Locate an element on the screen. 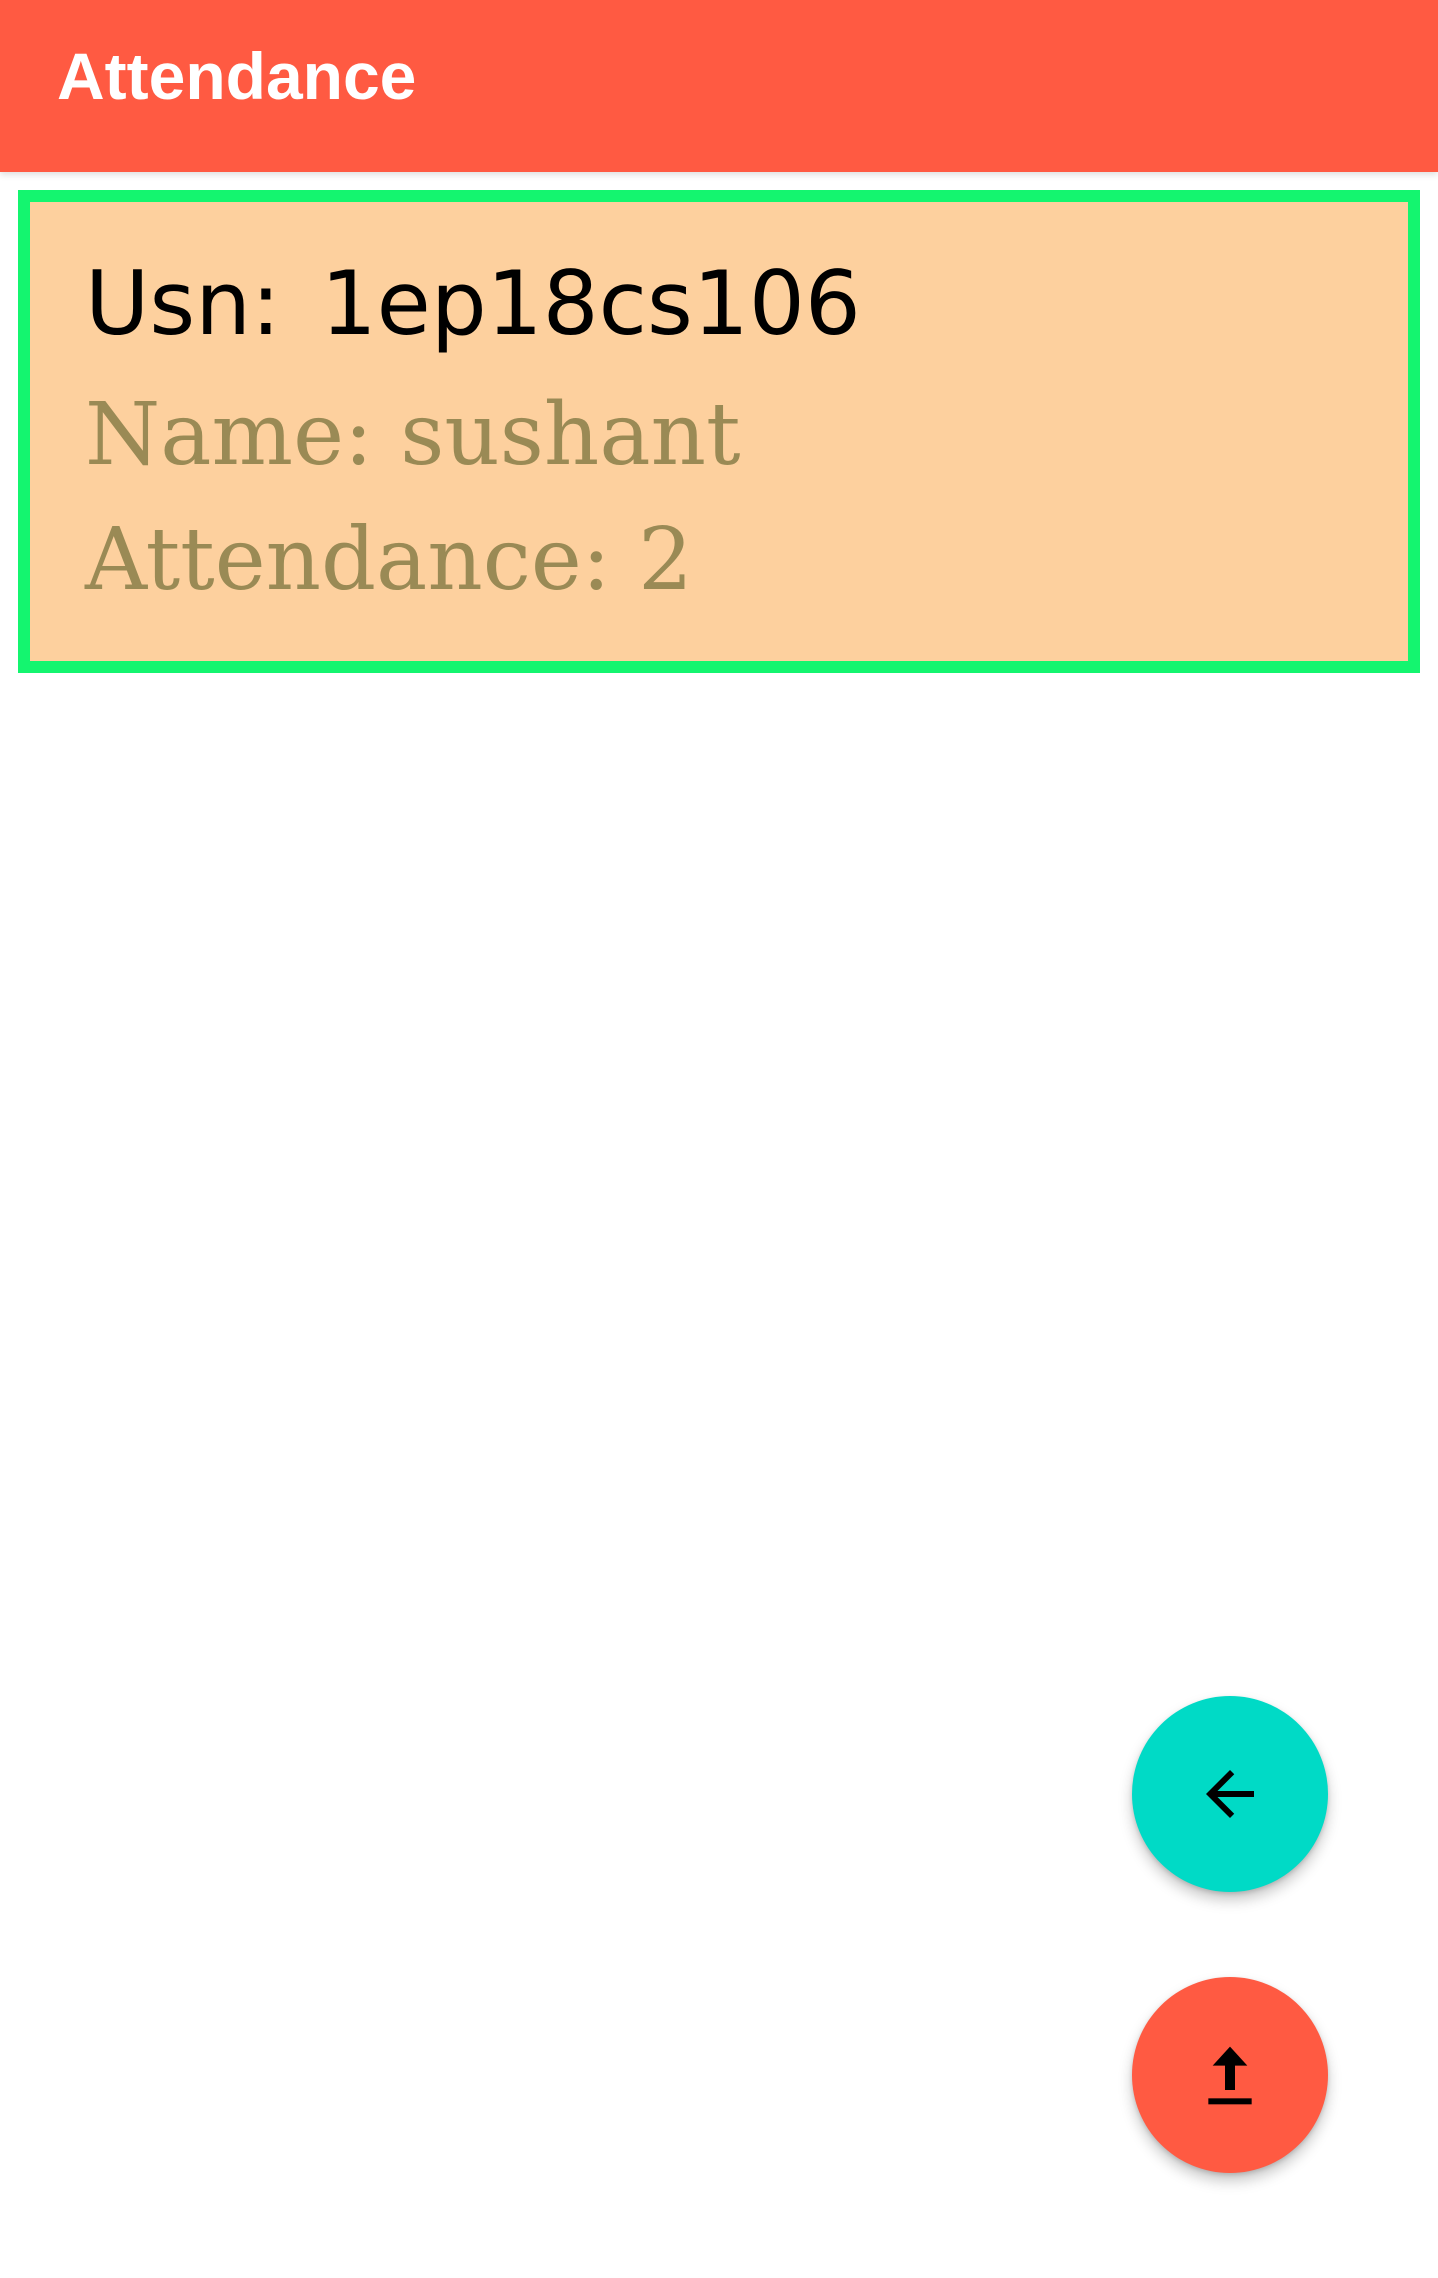 The width and height of the screenshot is (1438, 2278). usn-value: 1ep18cs106 is located at coordinates (590, 303).